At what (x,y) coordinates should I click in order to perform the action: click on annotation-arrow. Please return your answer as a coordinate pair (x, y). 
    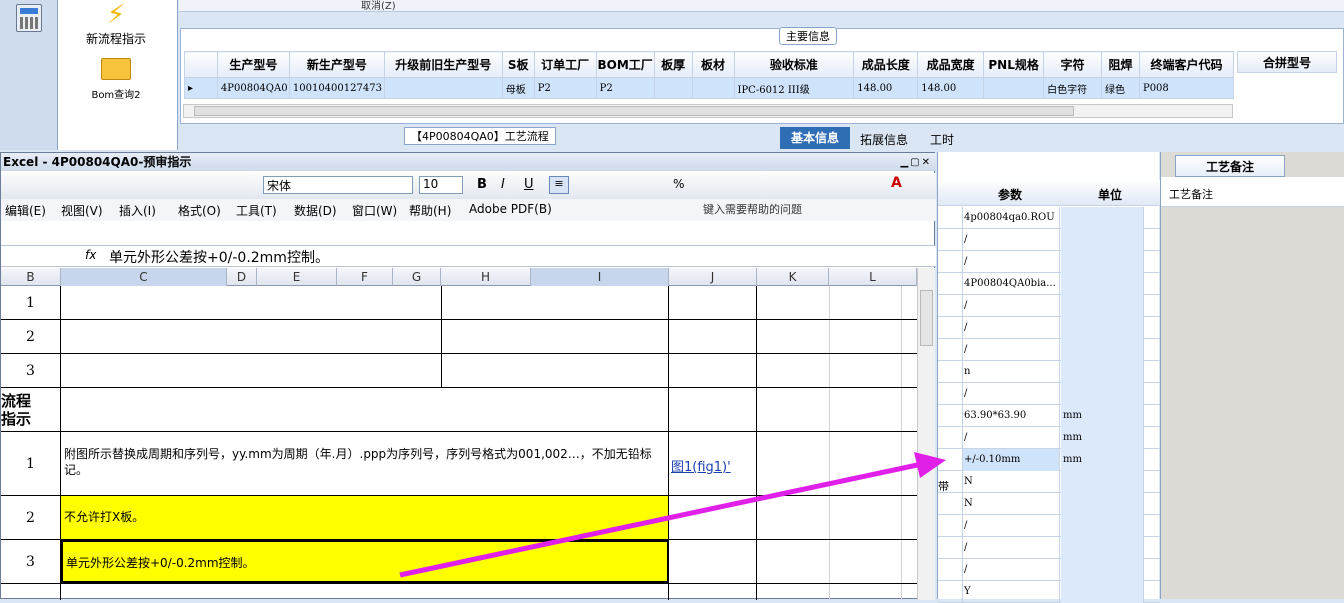
    Looking at the image, I should click on (672, 515).